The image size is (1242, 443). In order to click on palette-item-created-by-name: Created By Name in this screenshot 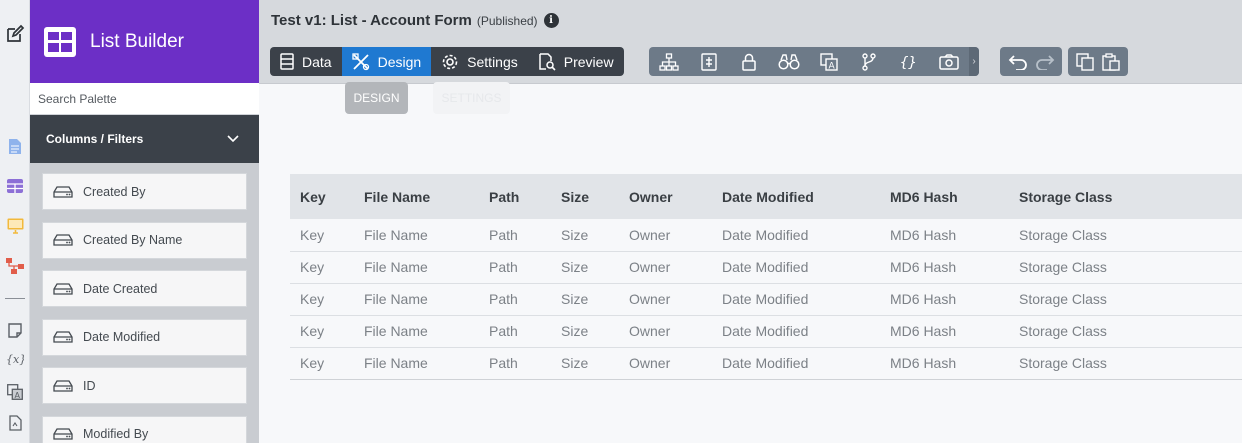, I will do `click(144, 240)`.